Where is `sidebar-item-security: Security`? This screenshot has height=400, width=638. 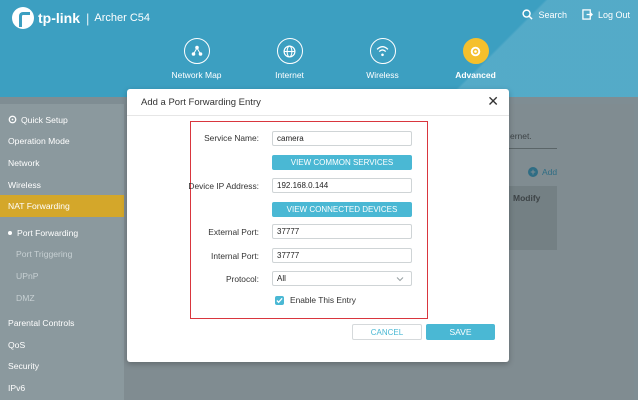
sidebar-item-security: Security is located at coordinates (62, 367).